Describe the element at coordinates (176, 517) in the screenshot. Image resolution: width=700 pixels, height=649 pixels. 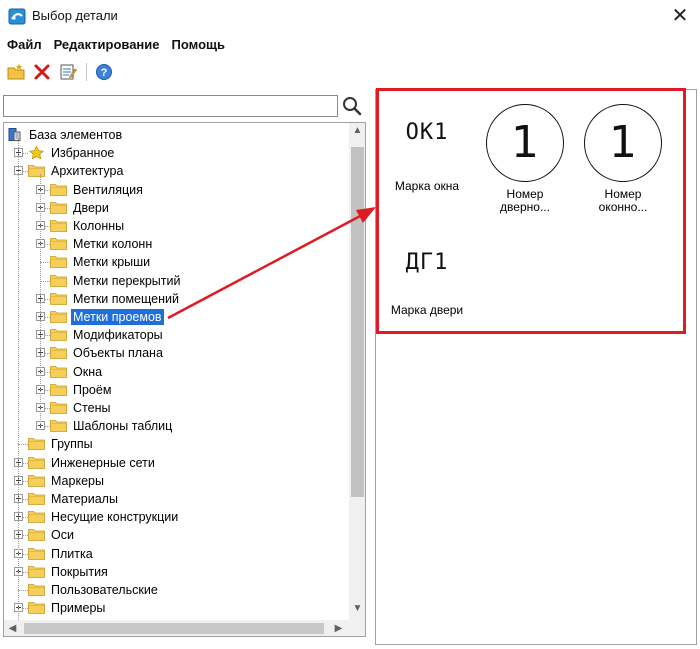
I see `tree-item: Несущие конструкции` at that location.